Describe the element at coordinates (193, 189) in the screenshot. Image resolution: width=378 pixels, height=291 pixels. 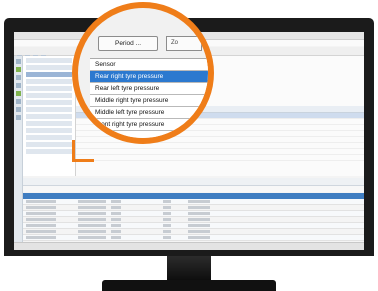
I see `filter-bar` at that location.